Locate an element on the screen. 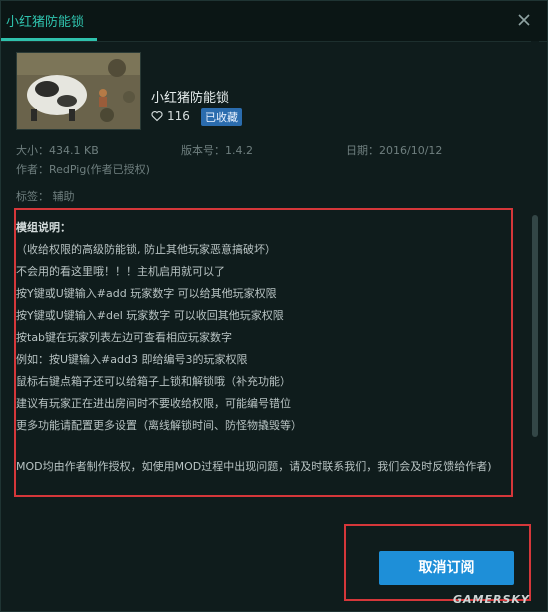 Image resolution: width=548 pixels, height=612 pixels. description-line: （收给权限的高级防能锁, 防止其他玩家恶意搞破坏） is located at coordinates (146, 249).